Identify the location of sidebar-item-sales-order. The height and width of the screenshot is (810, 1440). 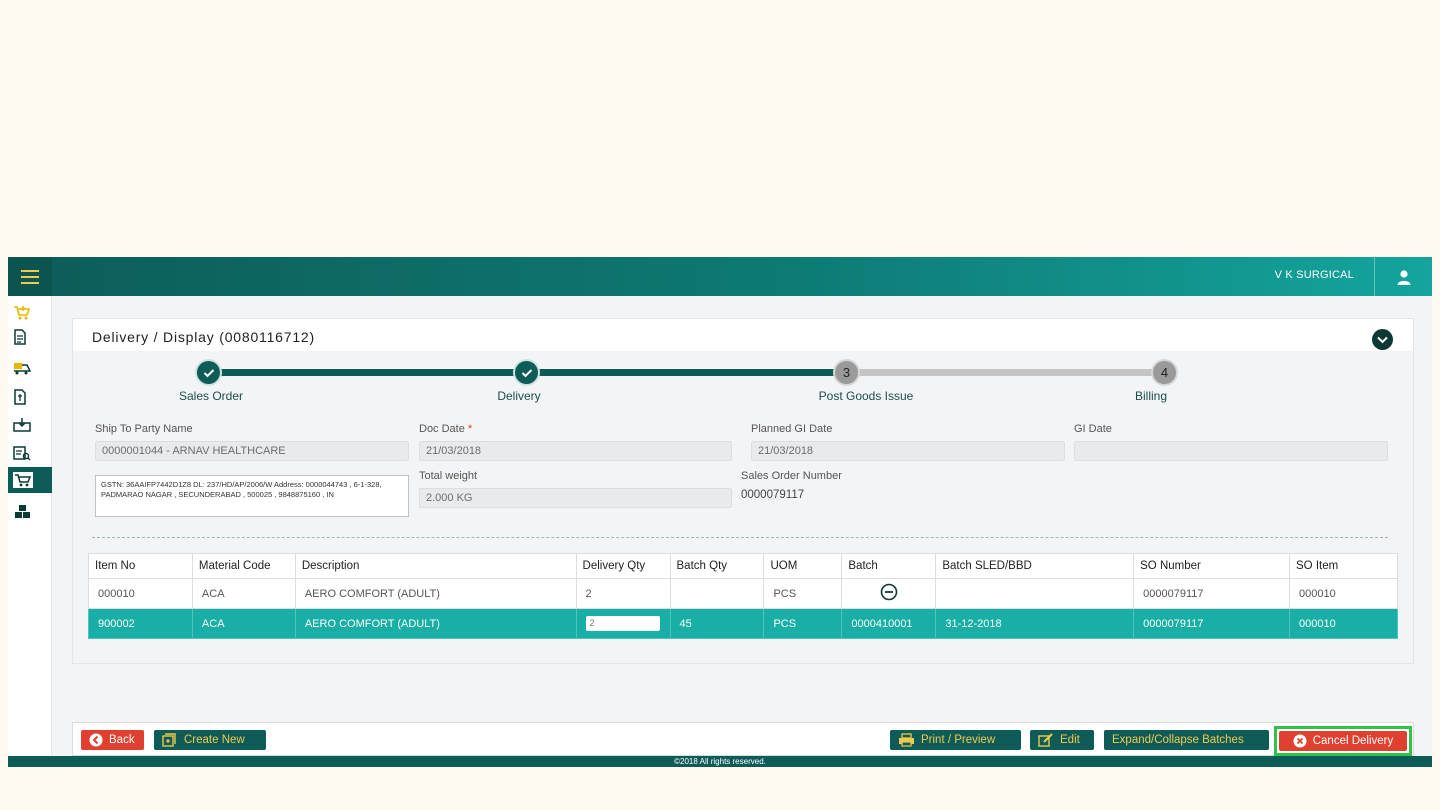
(30, 313).